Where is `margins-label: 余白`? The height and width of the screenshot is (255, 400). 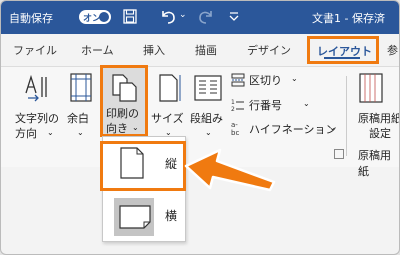
margins-label: 余白 is located at coordinates (78, 118).